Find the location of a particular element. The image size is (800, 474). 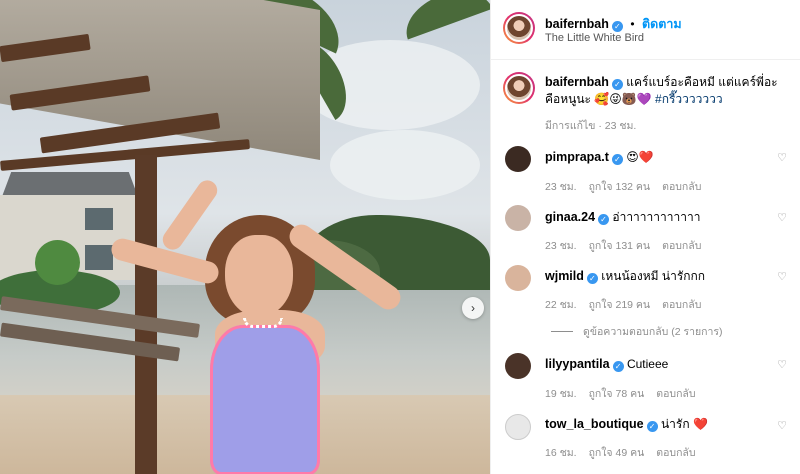

comment-username: wjmild is located at coordinates (564, 276).